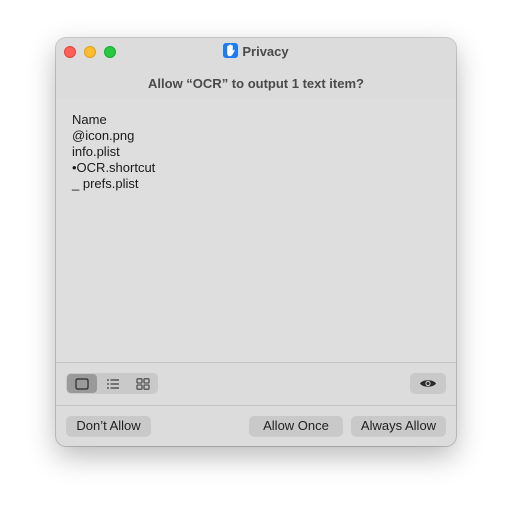 The image size is (512, 520). Describe the element at coordinates (105, 183) in the screenshot. I see `output-text-line: _ prefs.plist` at that location.